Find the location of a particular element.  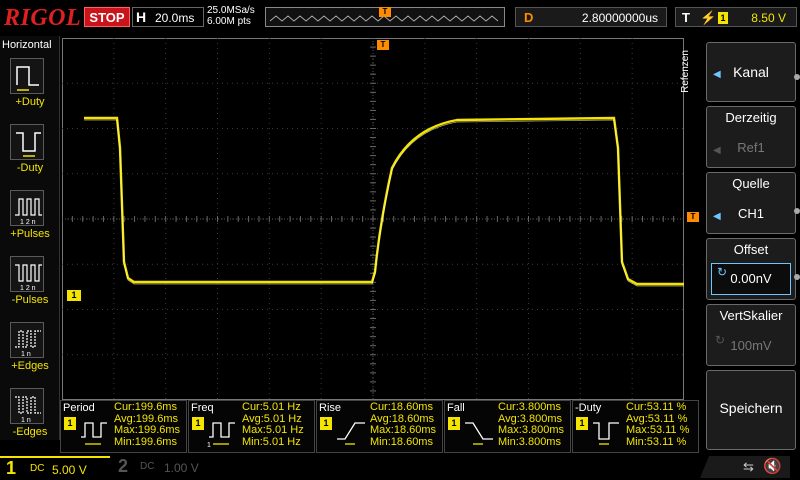

softkey-quelle: Quelle ◀ CH1 is located at coordinates (751, 203).